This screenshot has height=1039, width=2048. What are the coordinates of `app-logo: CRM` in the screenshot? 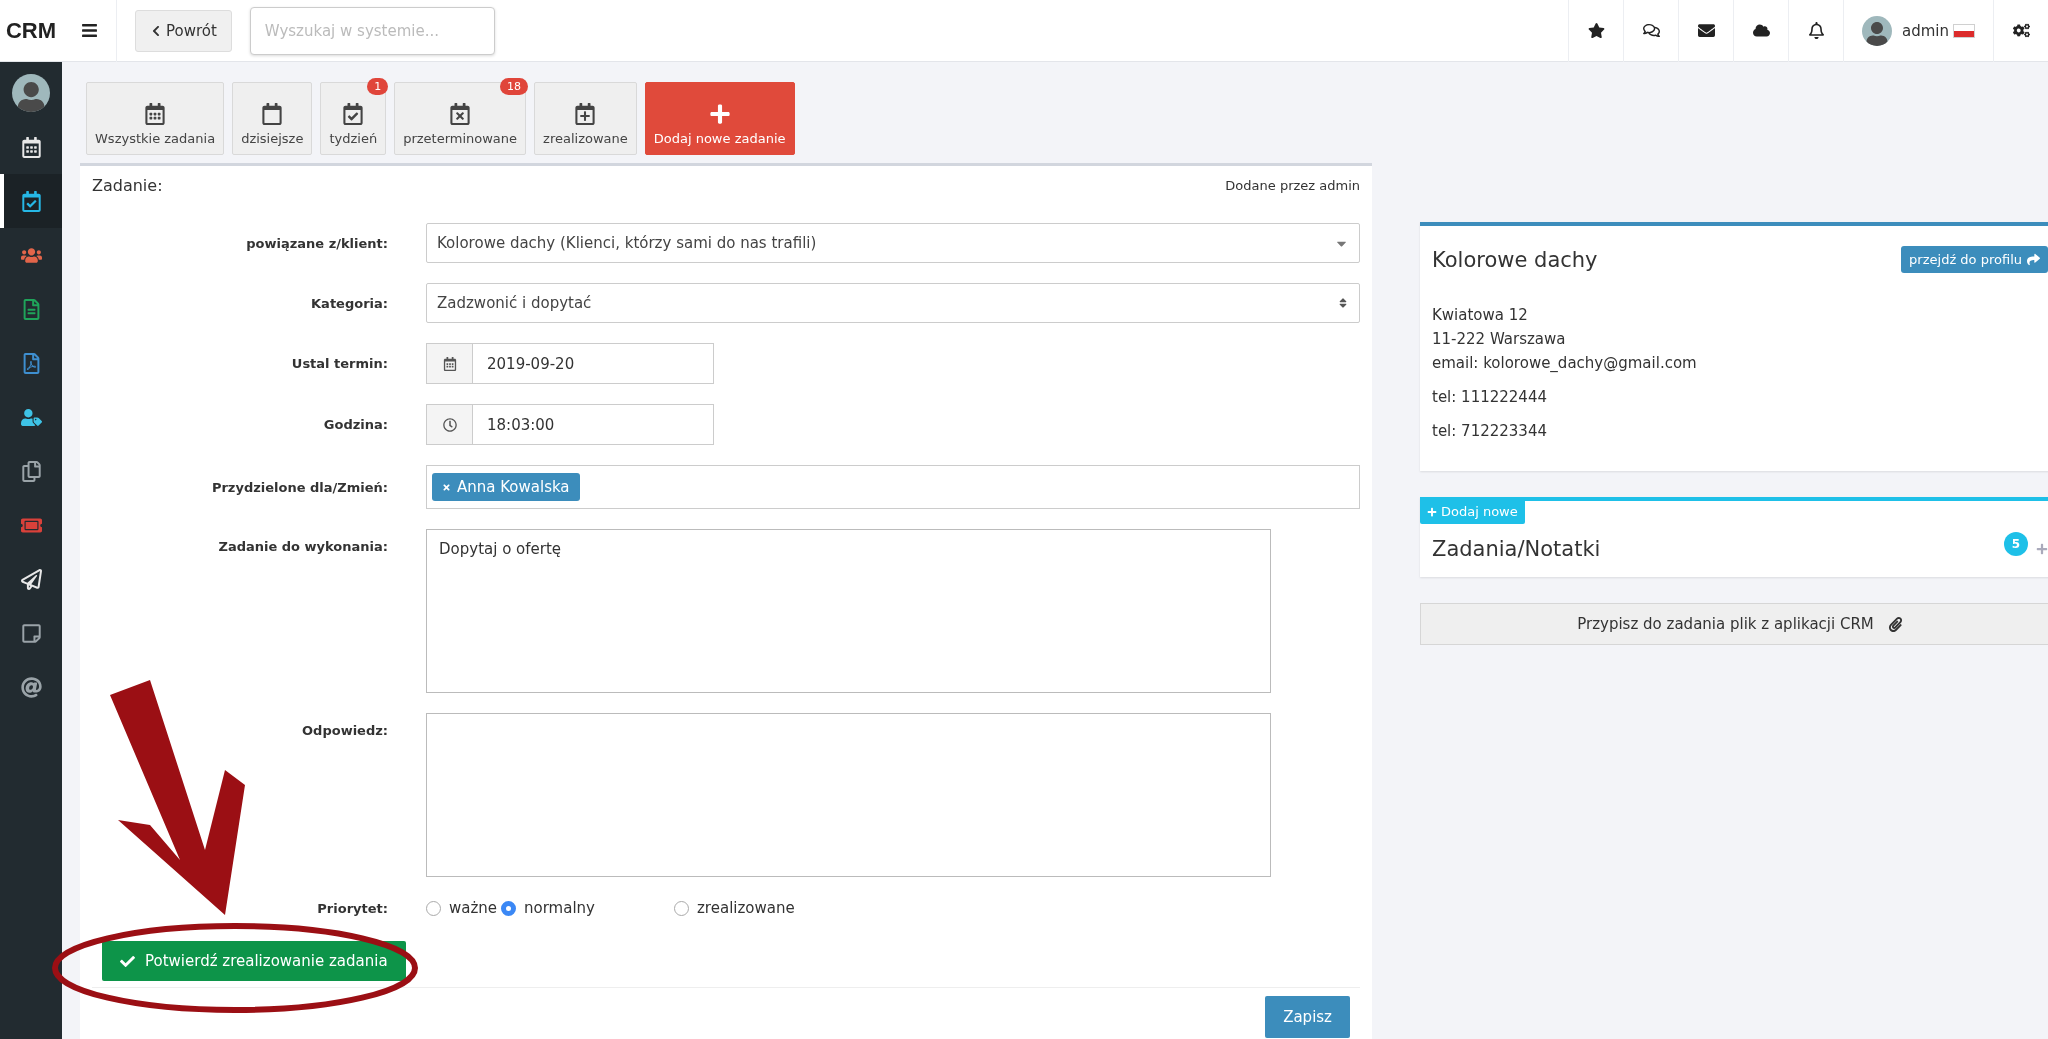 It's located at (31, 30).